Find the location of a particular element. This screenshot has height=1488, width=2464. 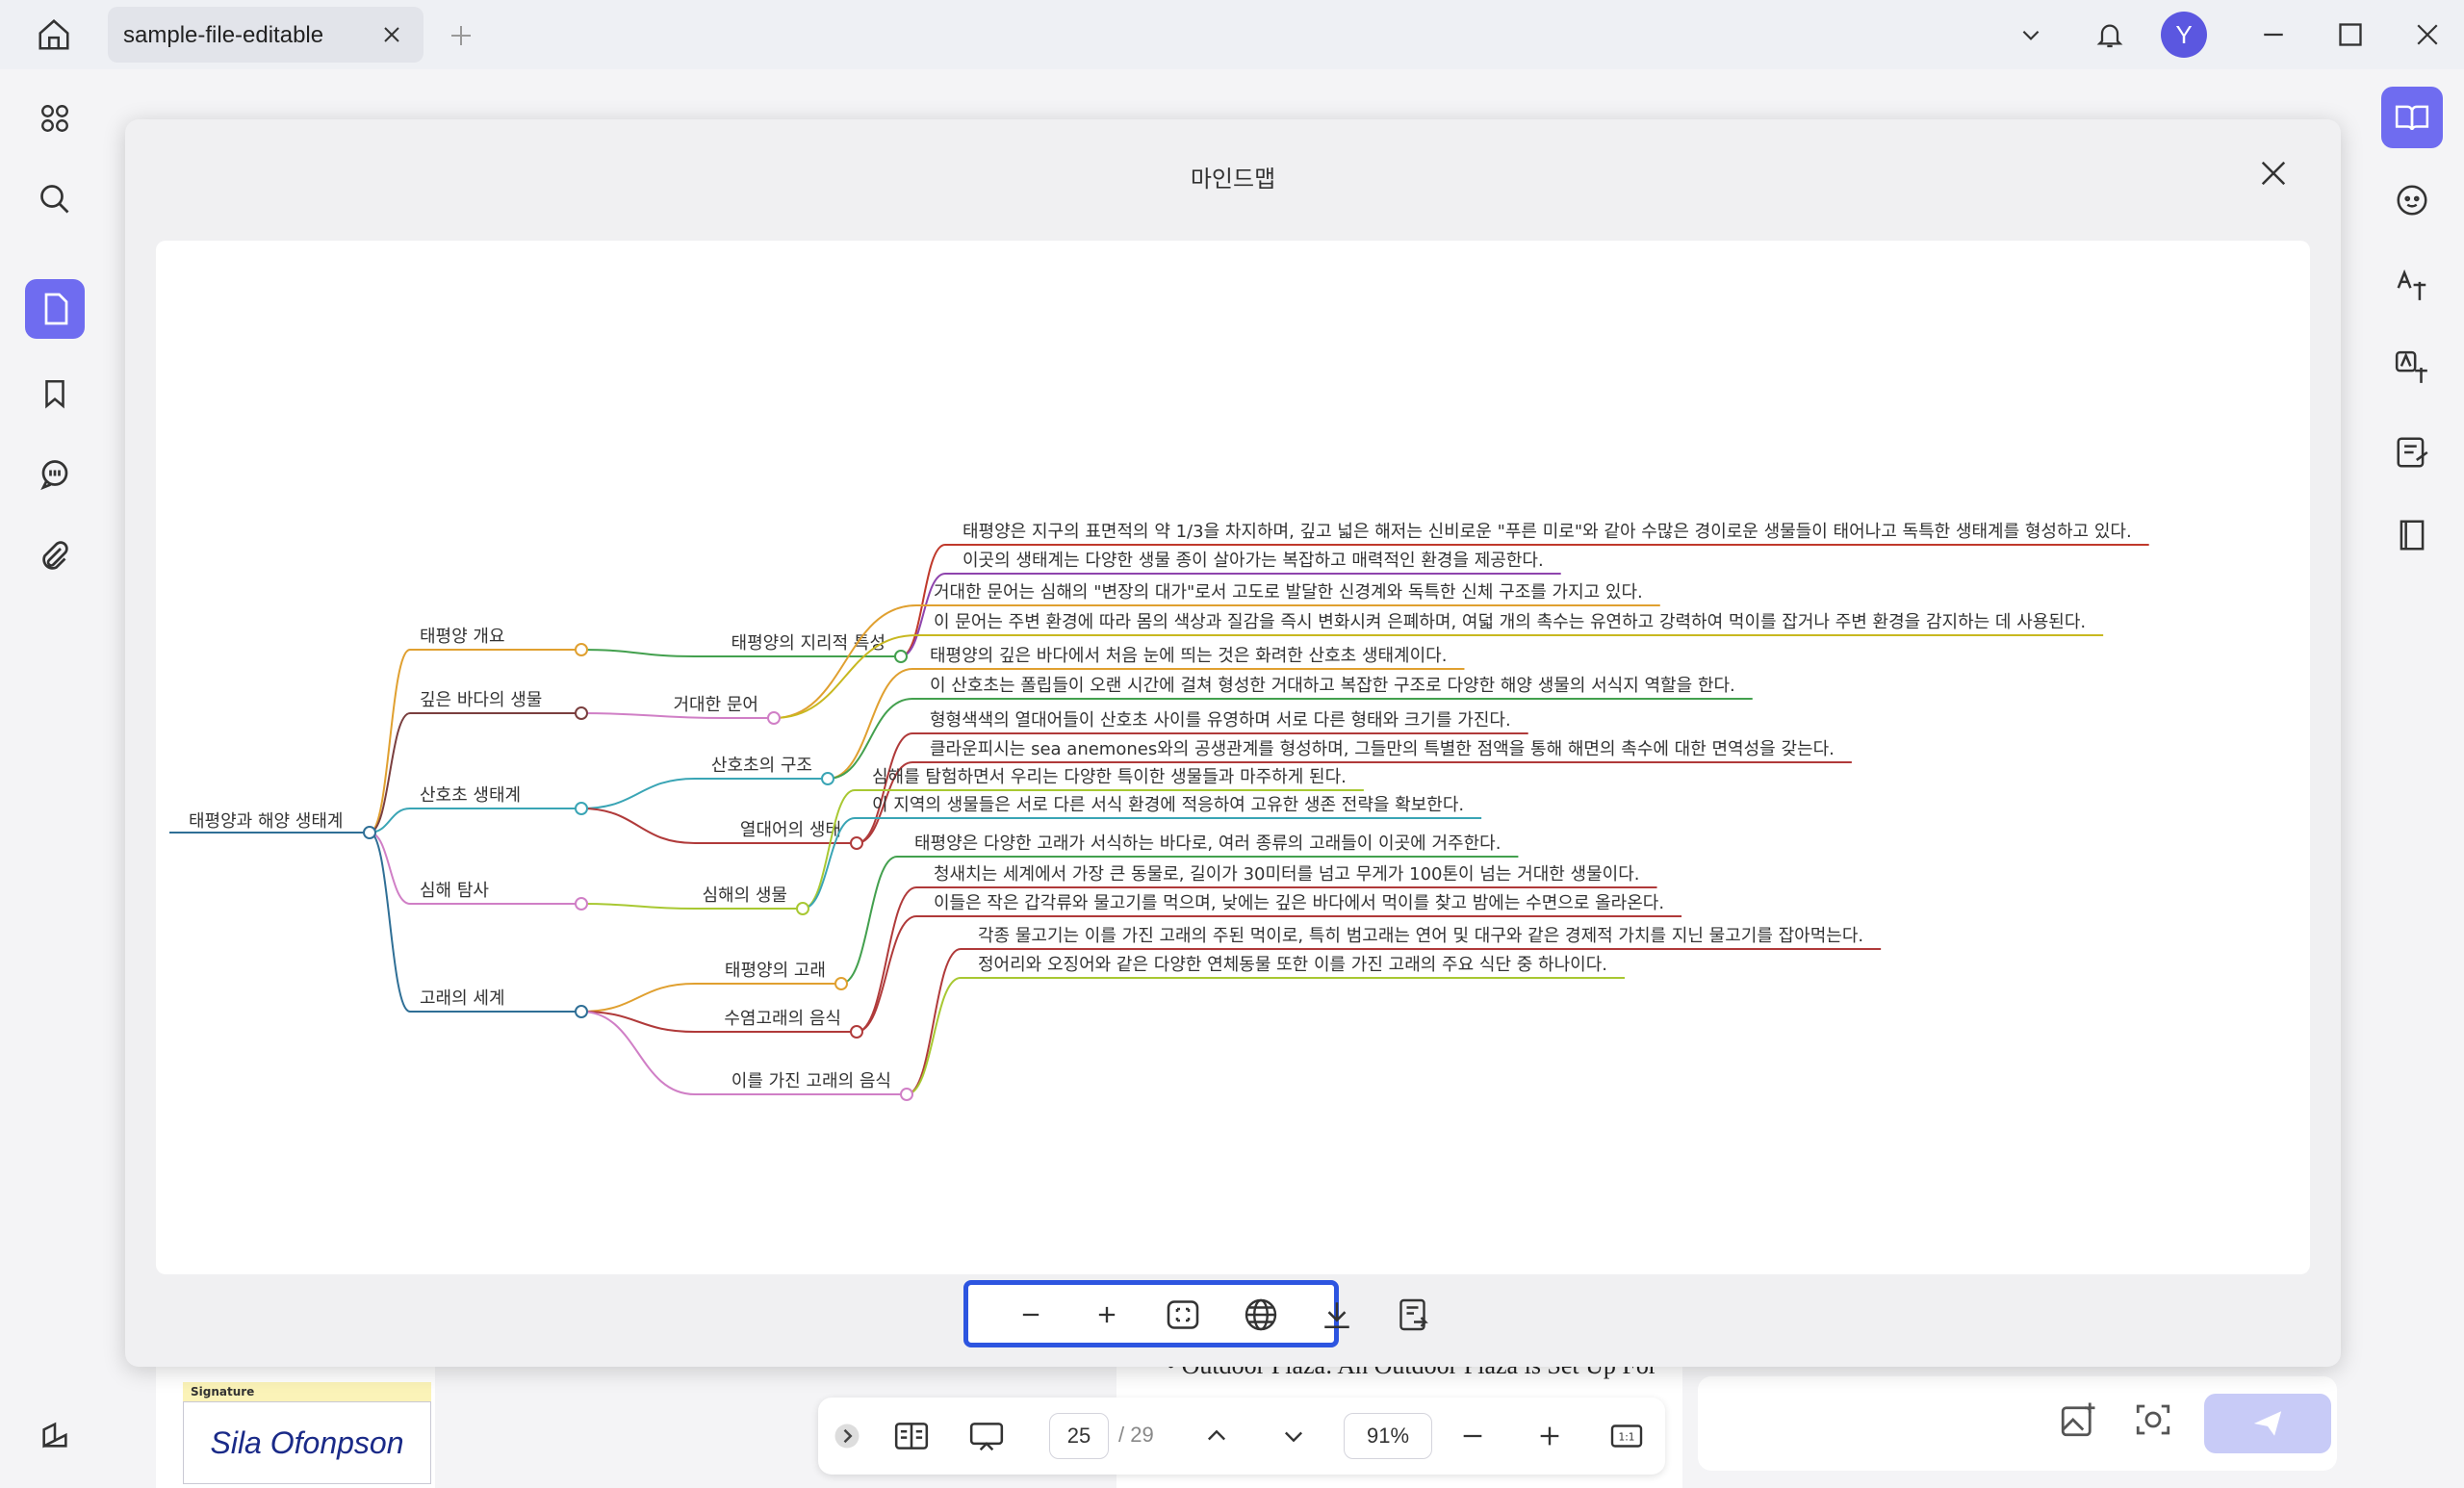

mindmap-topic-node: 이를 가진 고래의 음식 is located at coordinates (811, 1081).